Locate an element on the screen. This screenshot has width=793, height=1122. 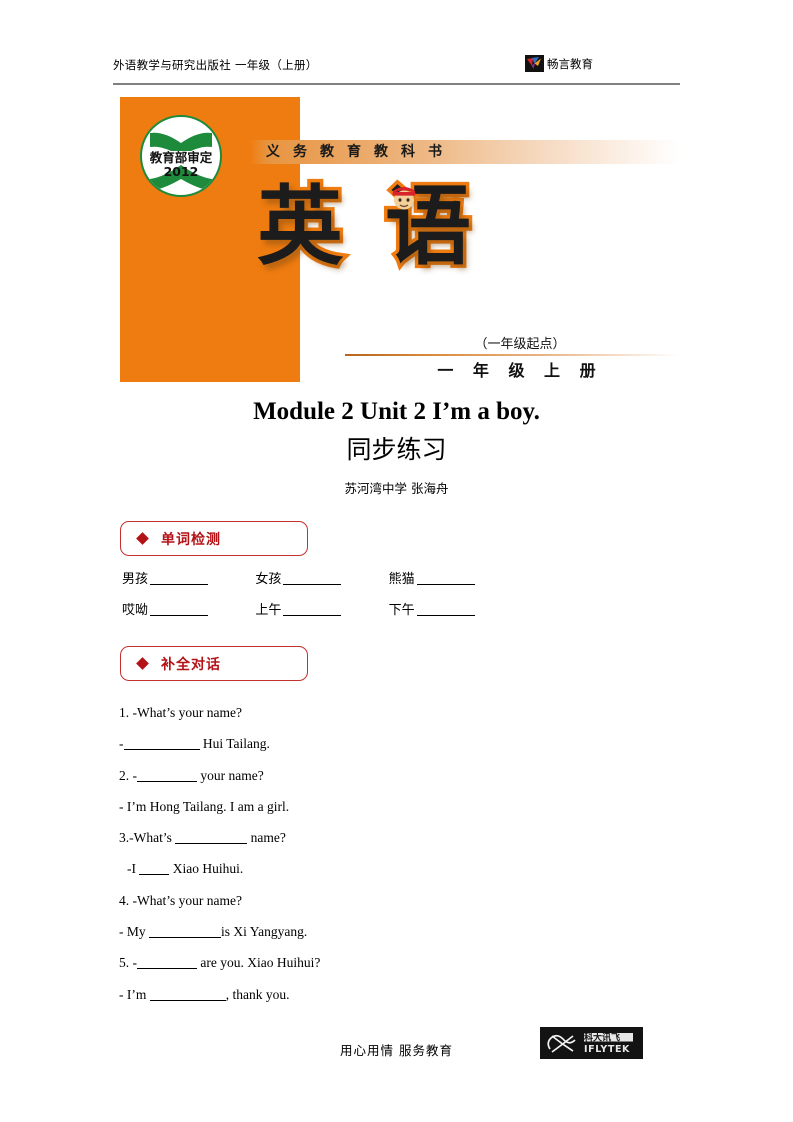
dialogue-line: - I’m Hong Tailang. I am a girl. is located at coordinates (379, 806).